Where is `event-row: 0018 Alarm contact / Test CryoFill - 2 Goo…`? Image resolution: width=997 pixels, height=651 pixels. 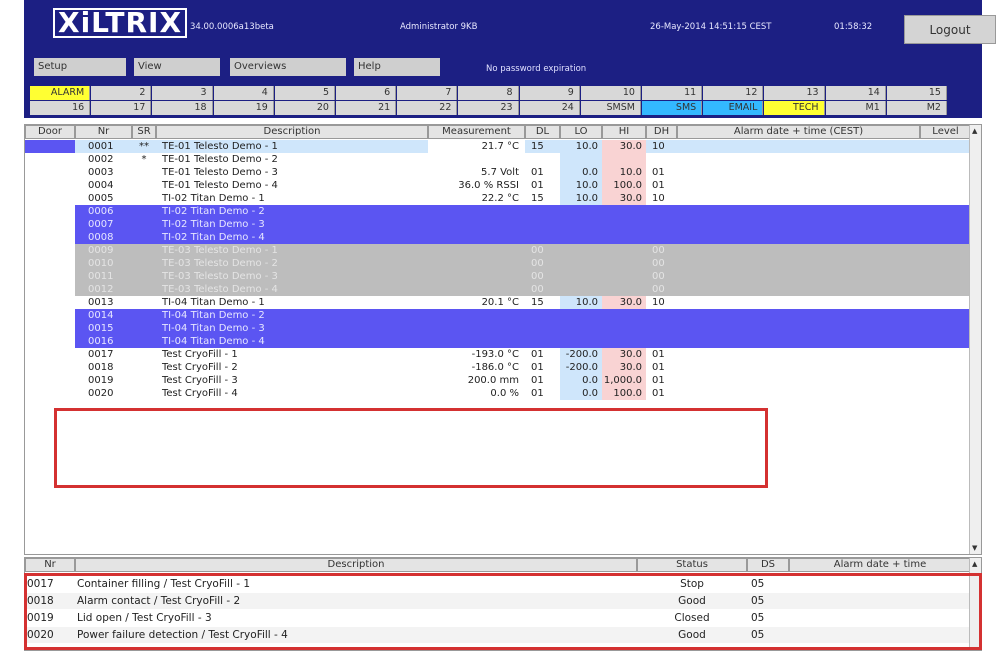
event-row: 0018 Alarm contact / Test CryoFill - 2 Goo… is located at coordinates (498, 601).